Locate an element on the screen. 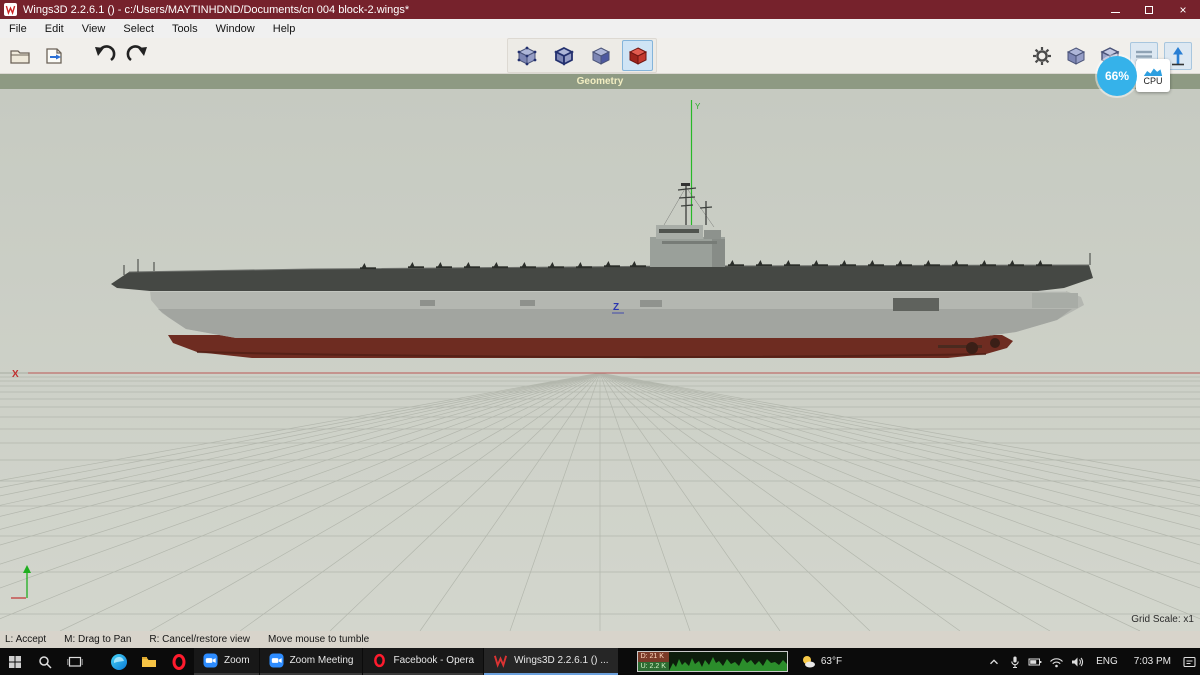  menubar: File Edit View Select Tools Window Help is located at coordinates (600, 28).